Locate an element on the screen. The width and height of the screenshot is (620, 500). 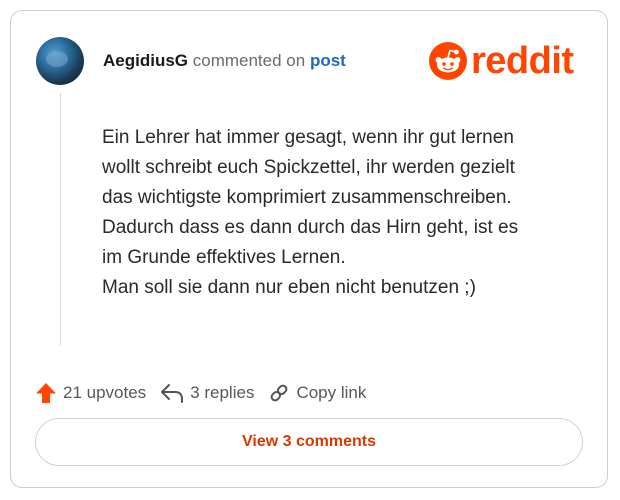
commented-on-text: commented on is located at coordinates (249, 60).